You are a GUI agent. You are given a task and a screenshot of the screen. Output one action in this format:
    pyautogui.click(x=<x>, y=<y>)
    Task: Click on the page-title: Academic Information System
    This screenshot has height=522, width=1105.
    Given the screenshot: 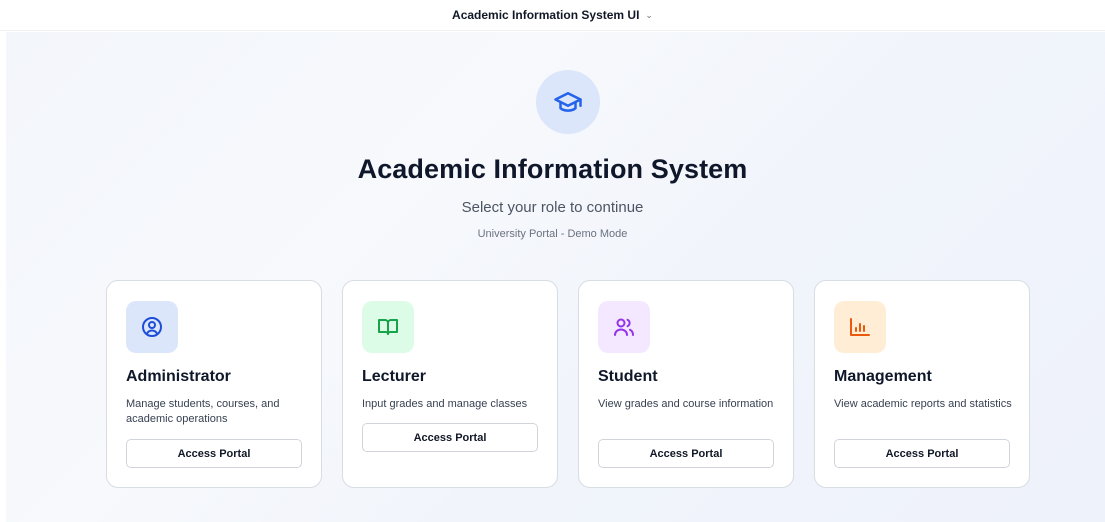 What is the action you would take?
    pyautogui.click(x=552, y=169)
    